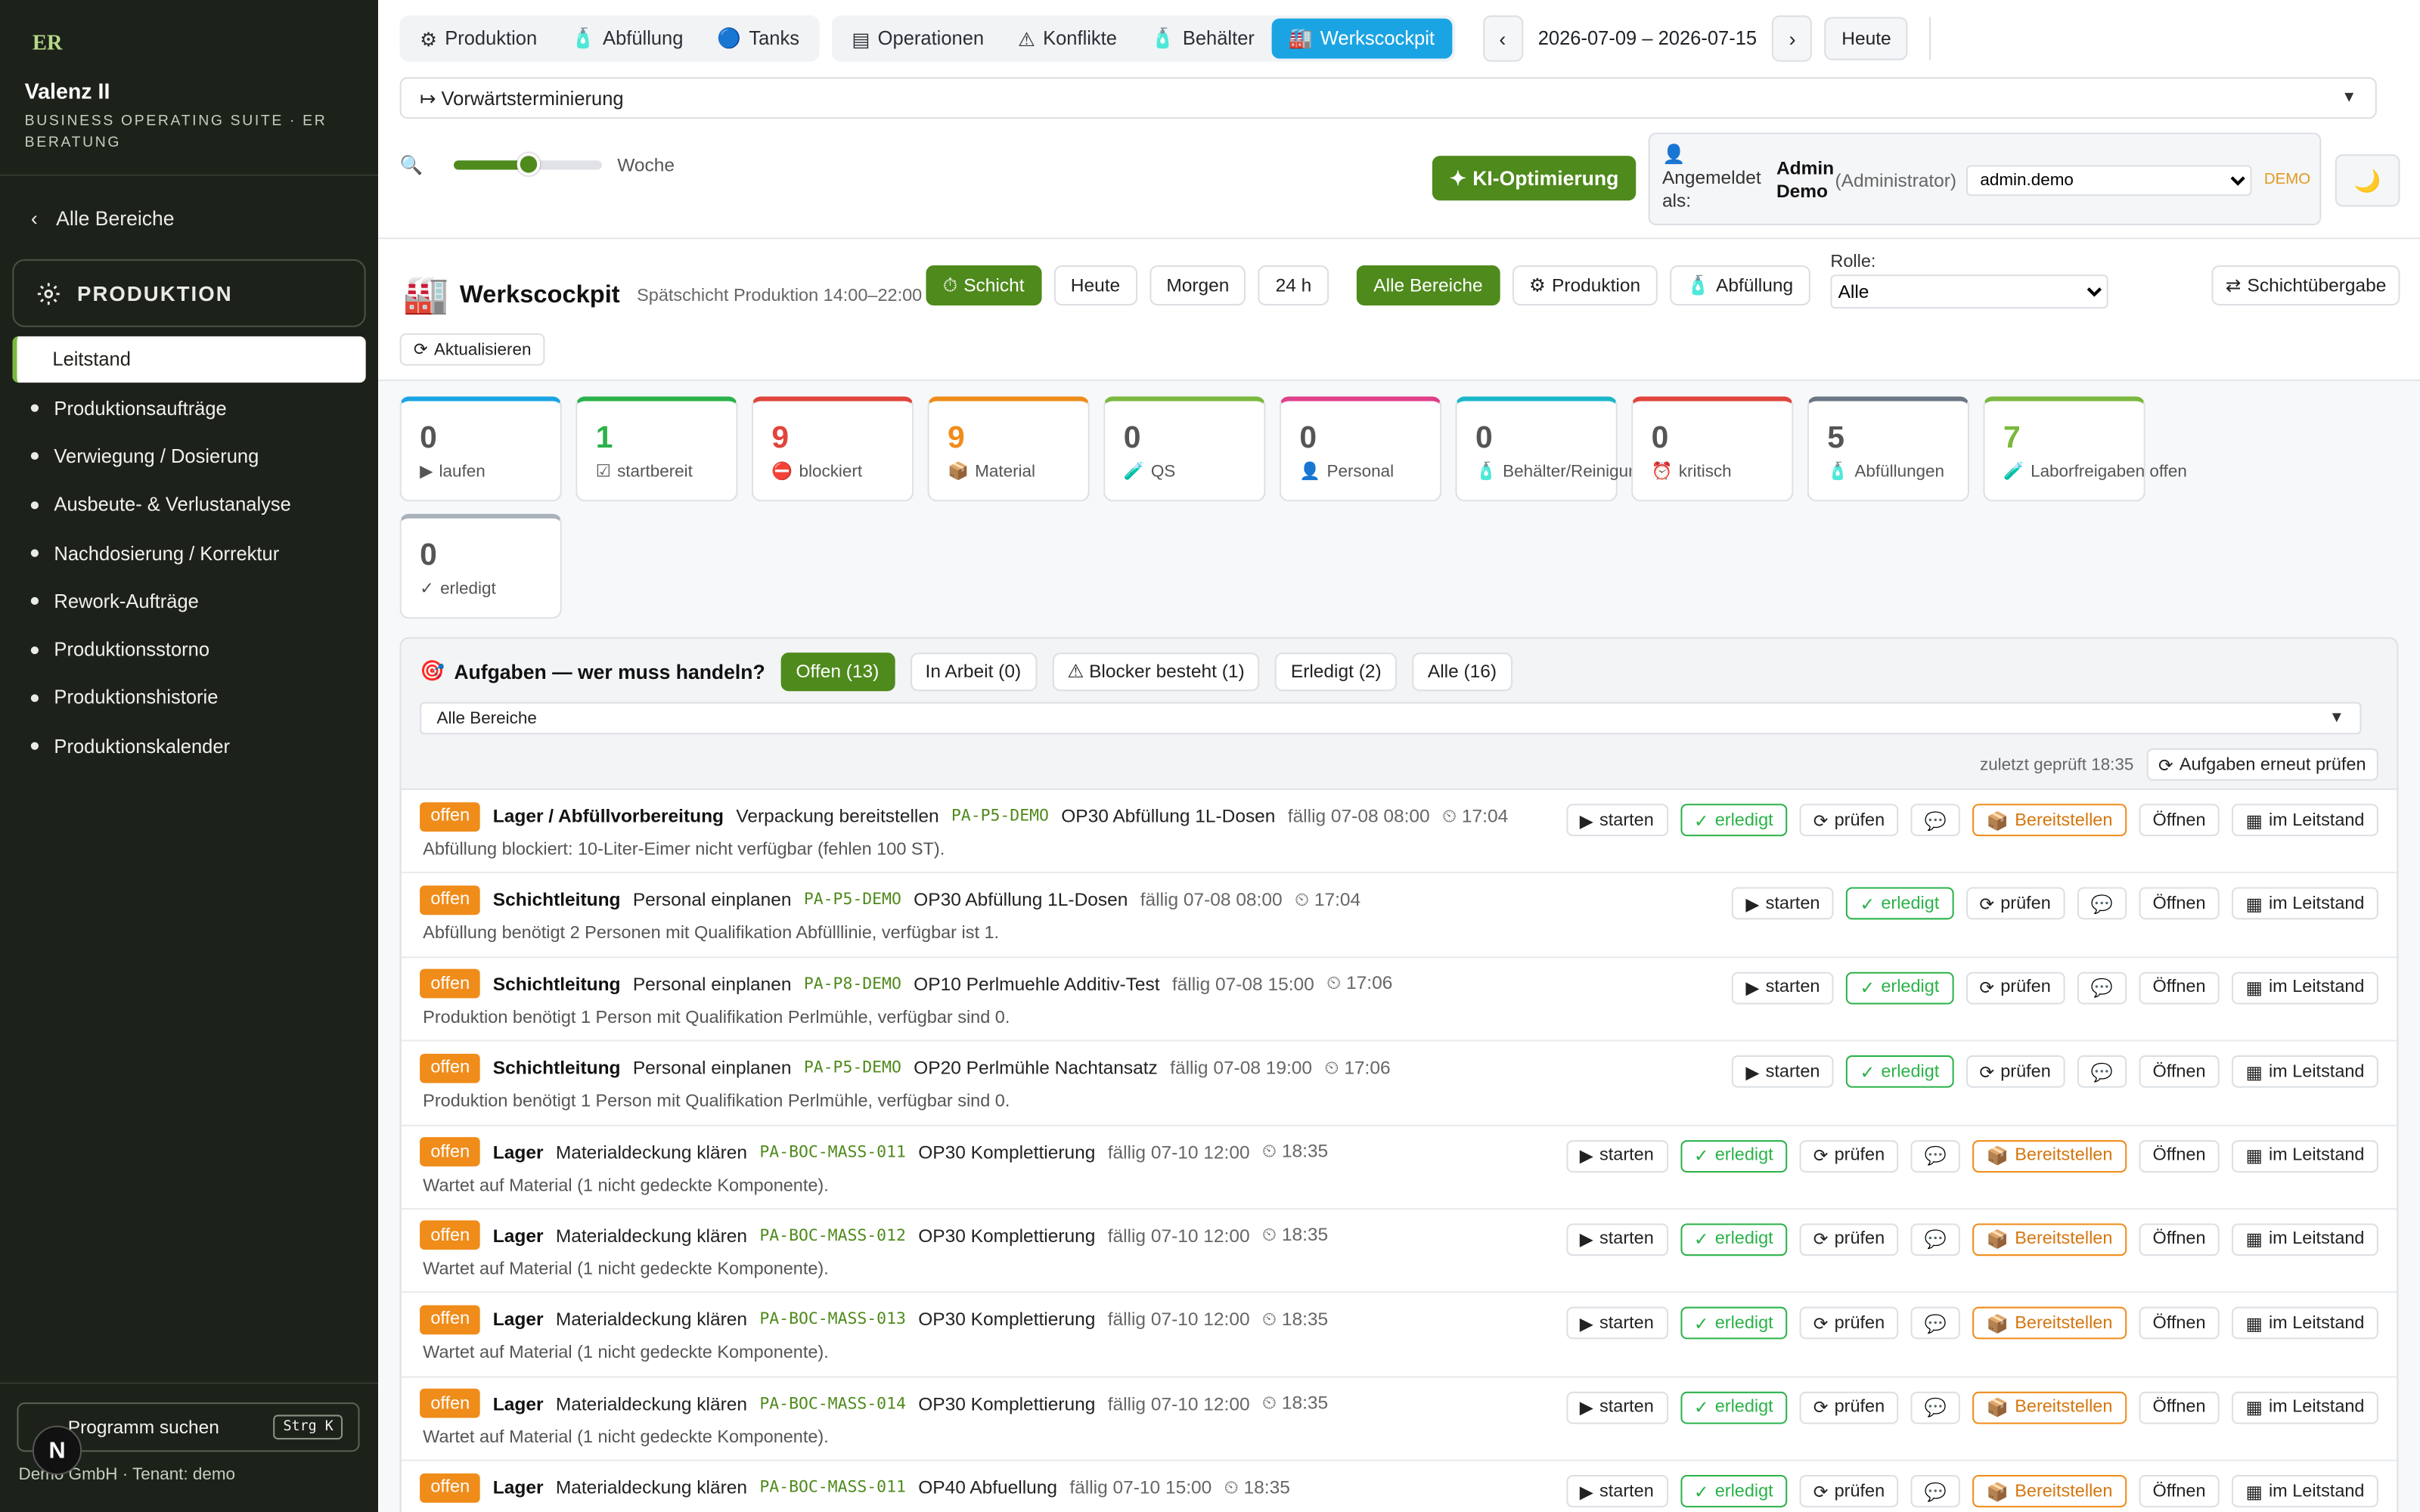 Image resolution: width=2420 pixels, height=1512 pixels. Describe the element at coordinates (189, 746) in the screenshot. I see `sidebar-item: Produktionskalender` at that location.